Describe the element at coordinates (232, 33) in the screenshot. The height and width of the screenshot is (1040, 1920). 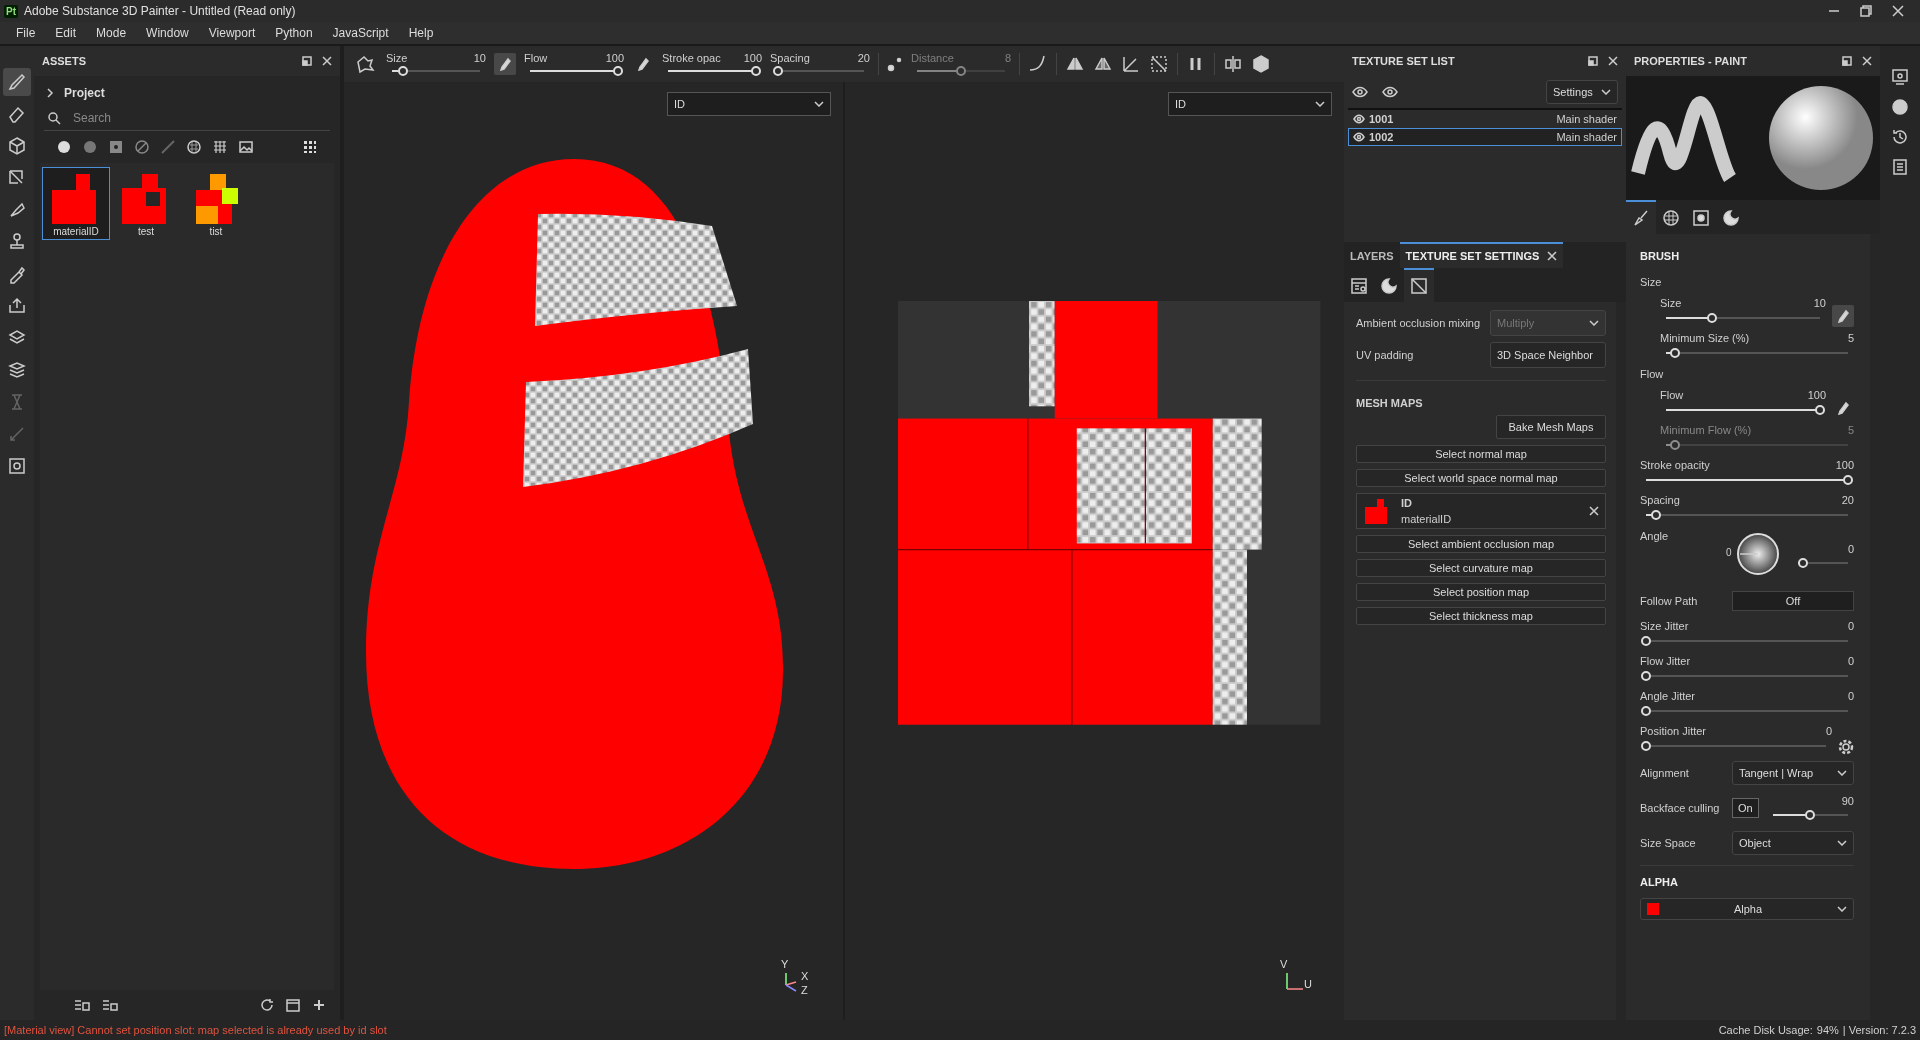
I see `menu-item: Viewport` at that location.